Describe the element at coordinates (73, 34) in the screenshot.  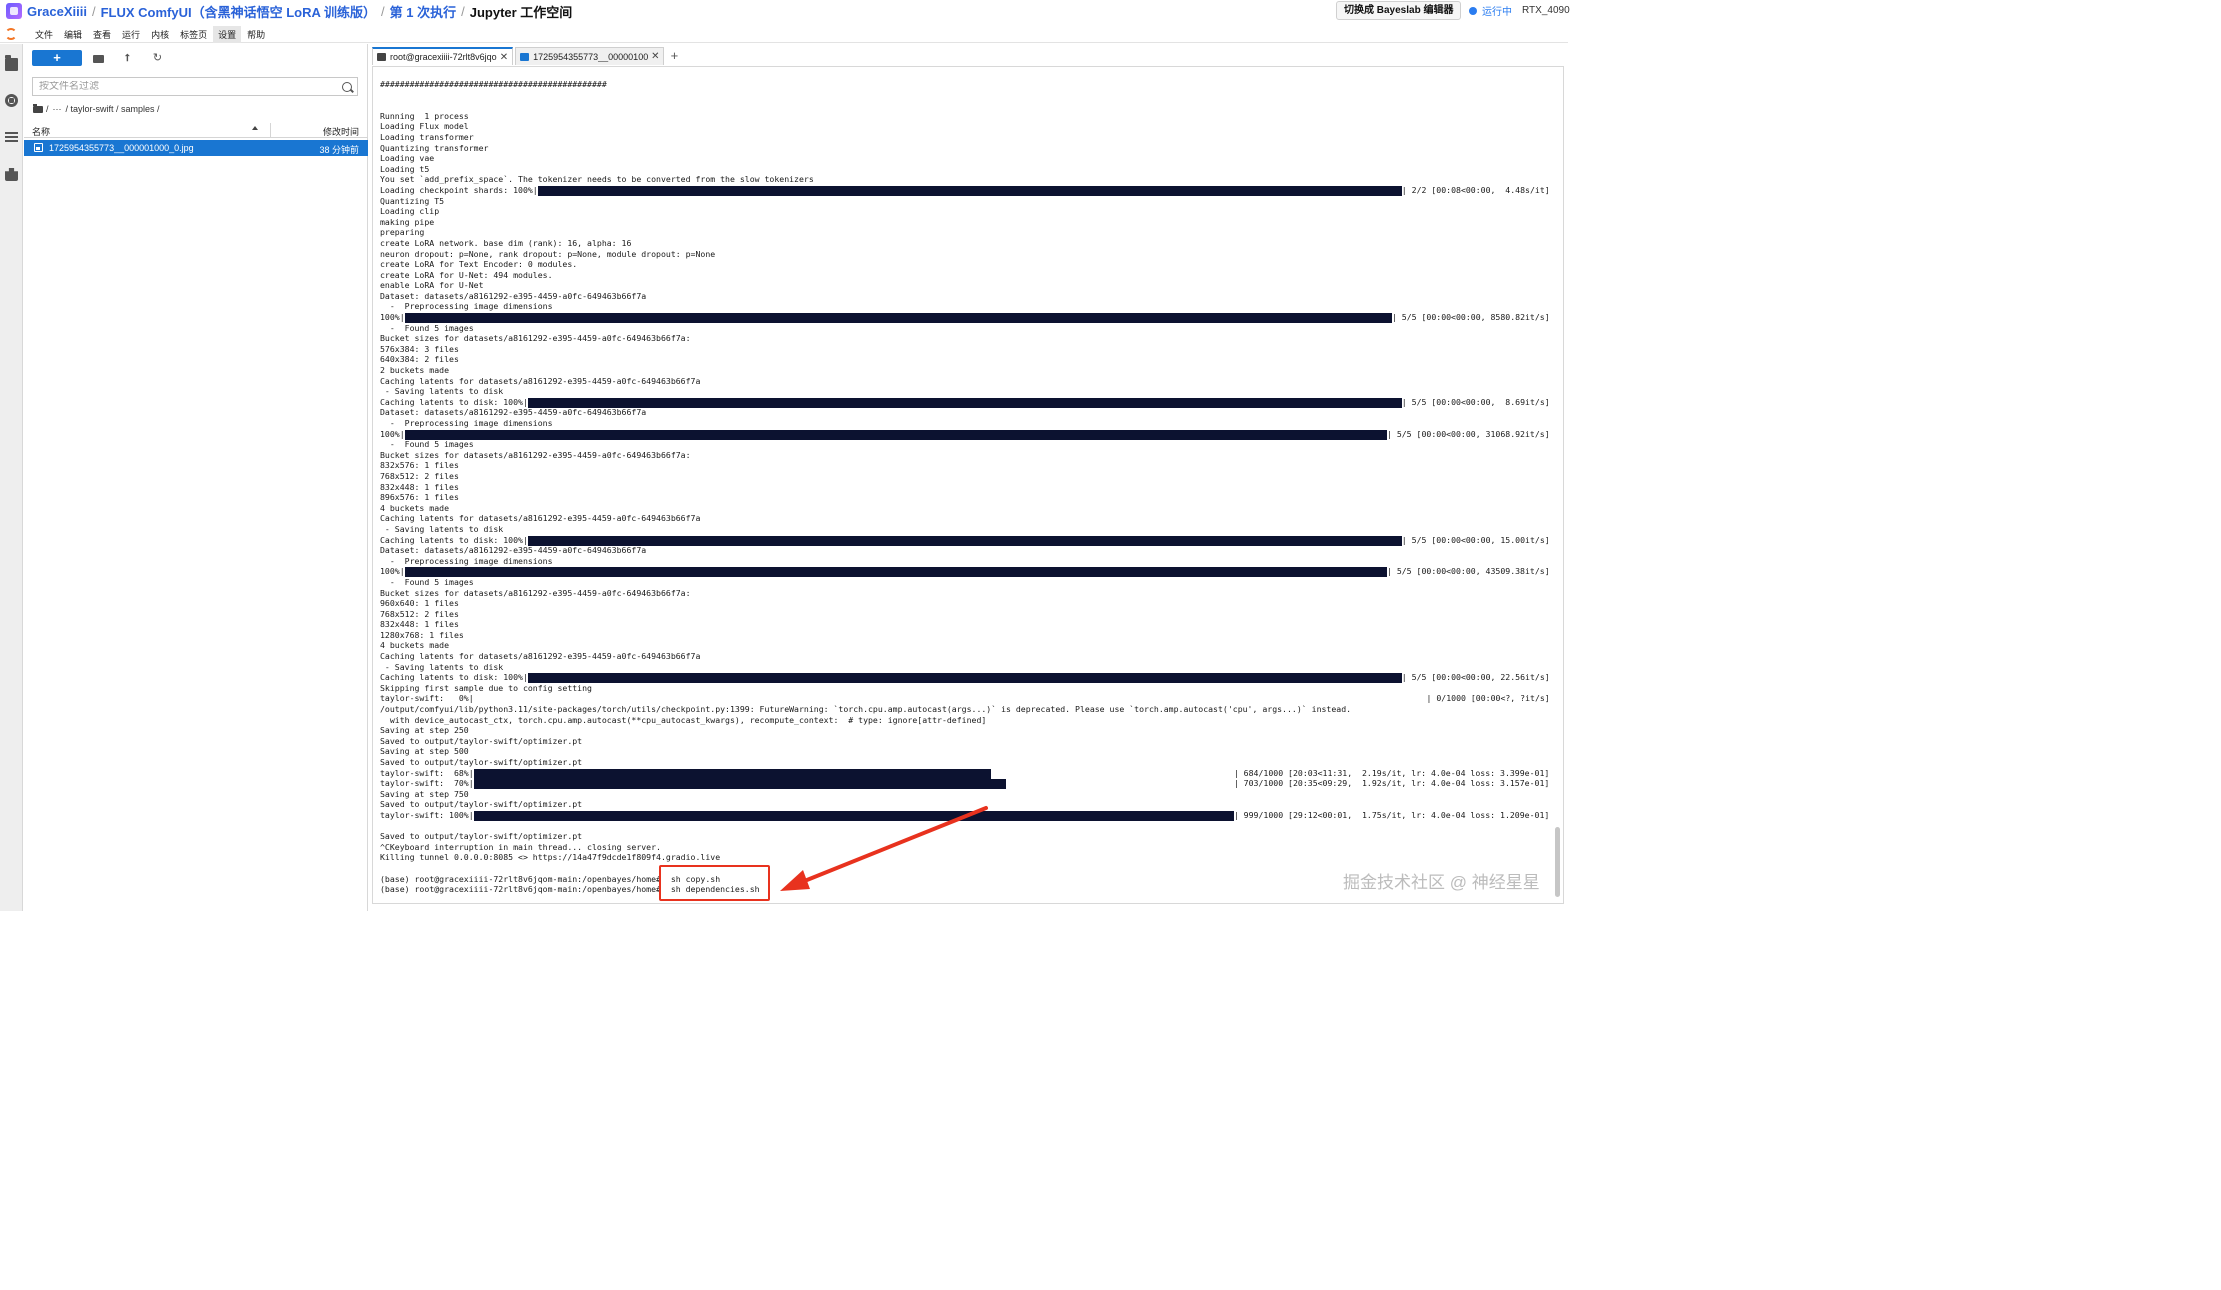
I see `menu-edit: 编辑` at that location.